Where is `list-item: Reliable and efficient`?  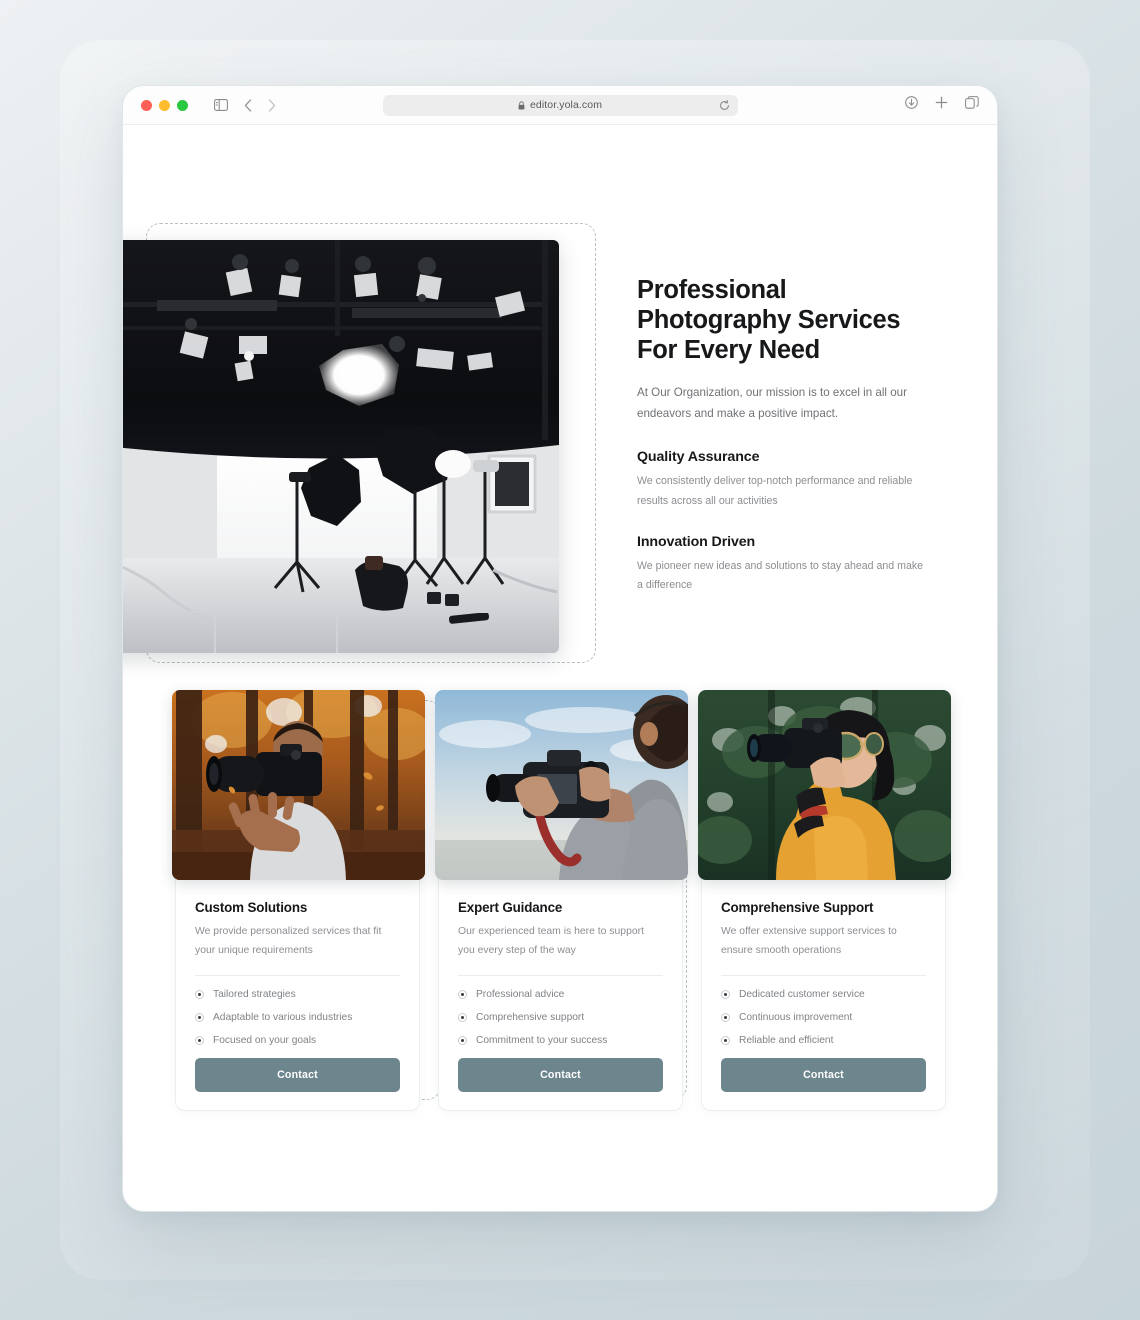 list-item: Reliable and efficient is located at coordinates (823, 1040).